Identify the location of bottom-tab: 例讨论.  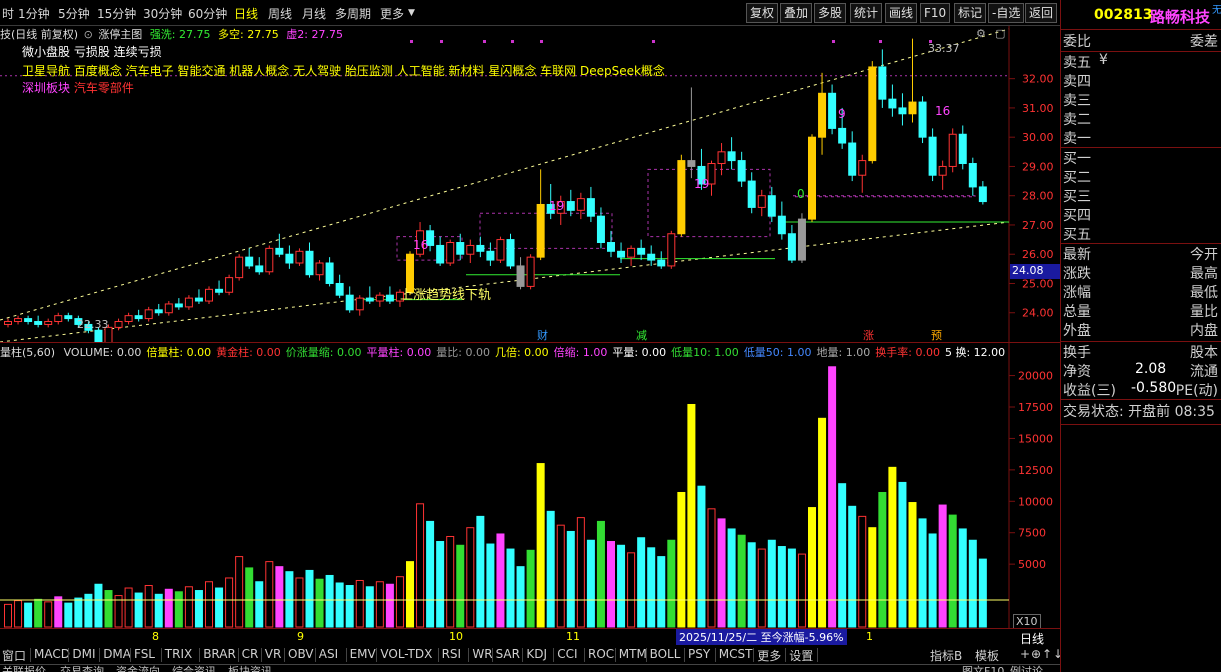
(1026, 668).